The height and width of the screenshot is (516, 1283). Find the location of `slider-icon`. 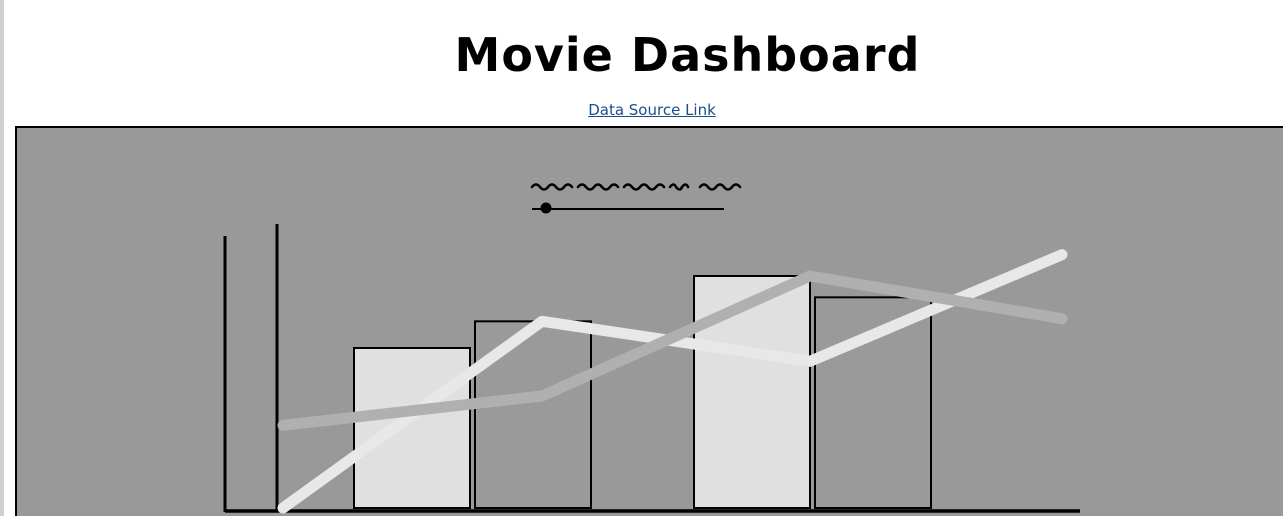

slider-icon is located at coordinates (546, 208).